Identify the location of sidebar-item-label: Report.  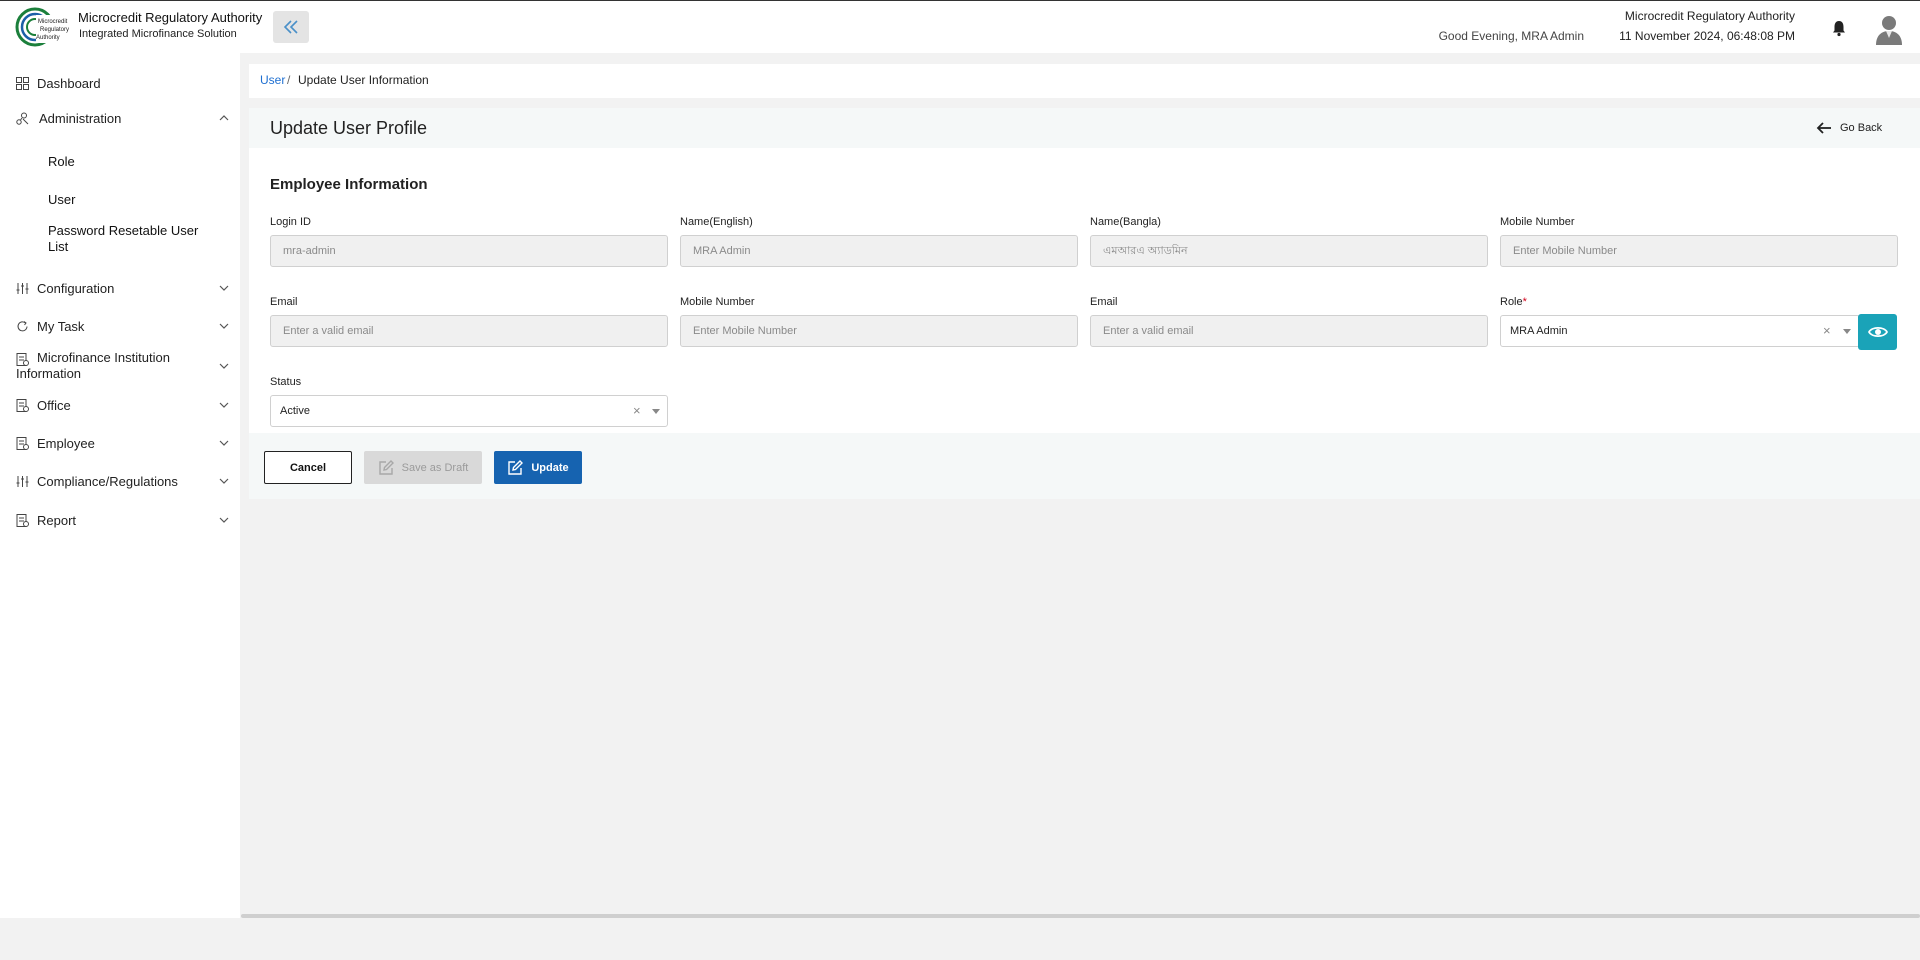
(57, 520).